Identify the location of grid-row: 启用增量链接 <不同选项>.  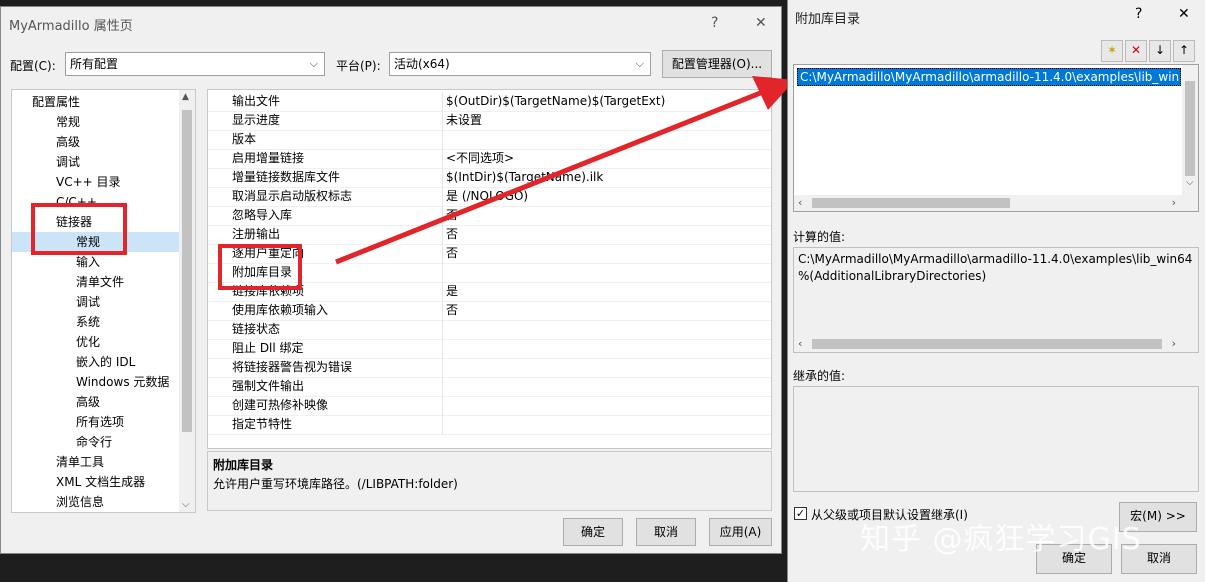
(489, 159).